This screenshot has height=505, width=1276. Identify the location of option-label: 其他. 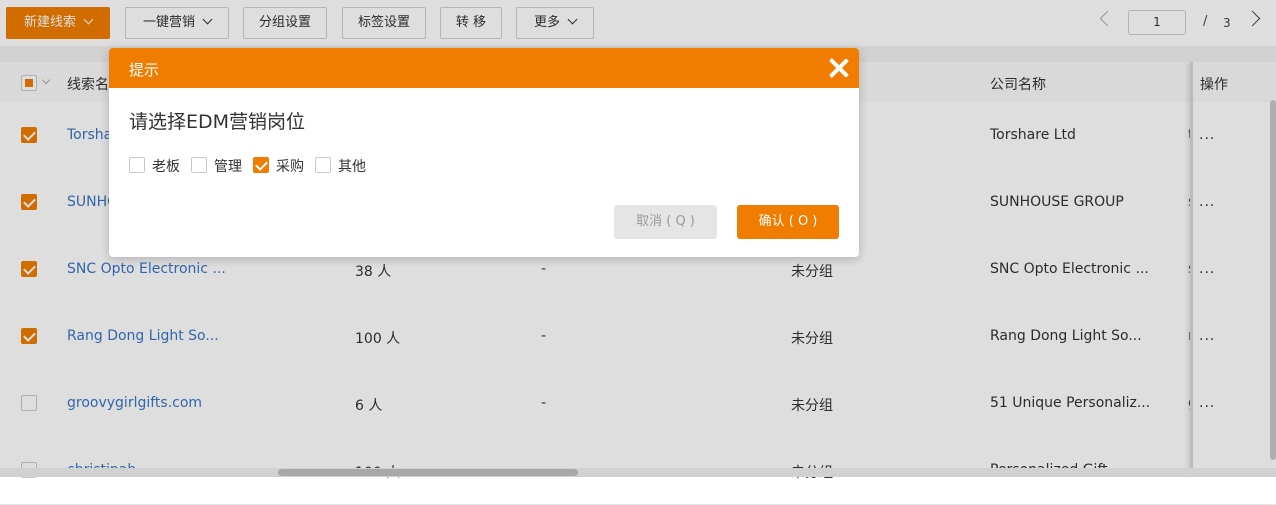
(352, 167).